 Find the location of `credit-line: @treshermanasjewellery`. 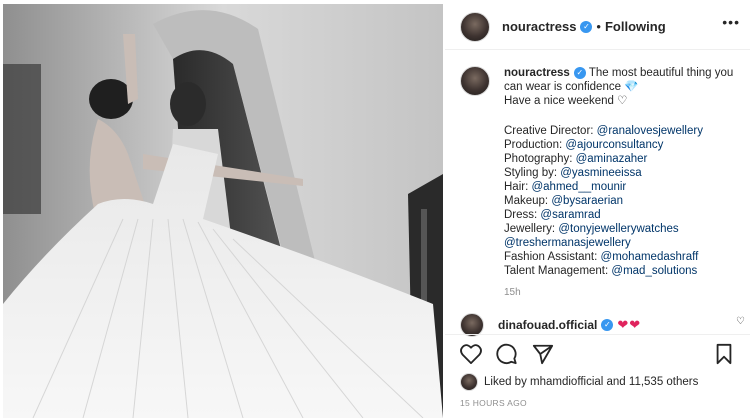

credit-line: @treshermanasjewellery is located at coordinates (624, 243).